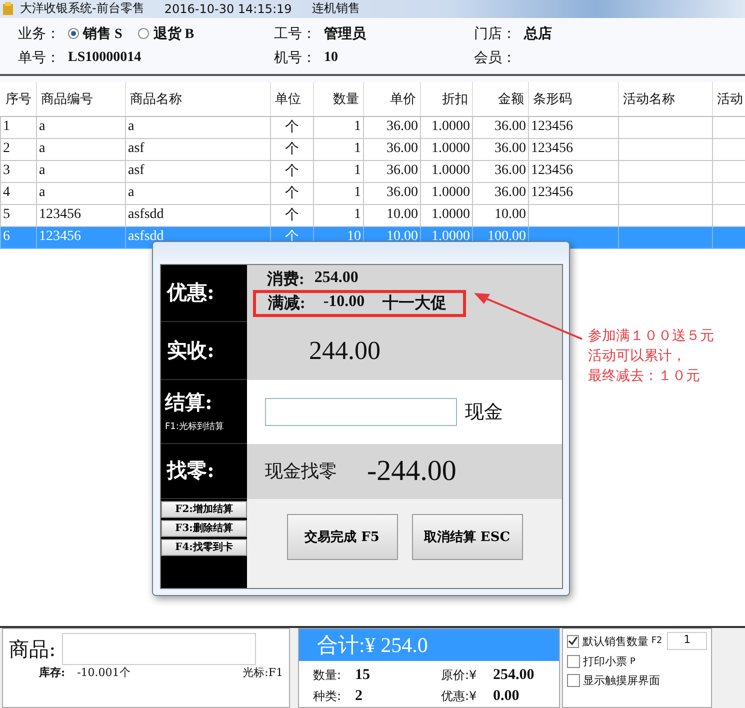 The image size is (745, 708). I want to click on table-cell: 100.00, so click(507, 236).